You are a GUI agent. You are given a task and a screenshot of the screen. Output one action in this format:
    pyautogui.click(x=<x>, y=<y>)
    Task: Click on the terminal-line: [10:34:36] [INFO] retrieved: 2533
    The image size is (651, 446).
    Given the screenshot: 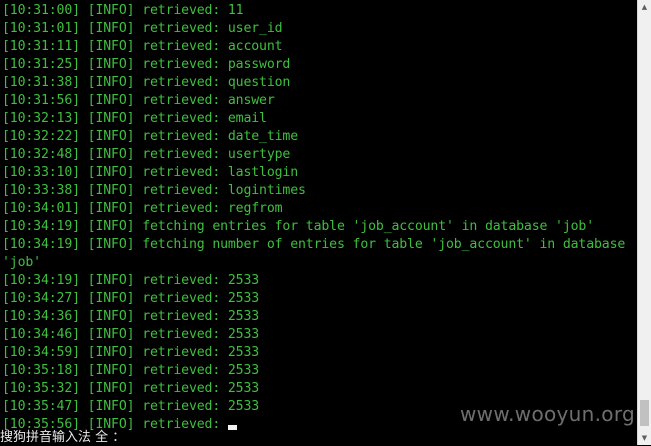 What is the action you would take?
    pyautogui.click(x=131, y=316)
    